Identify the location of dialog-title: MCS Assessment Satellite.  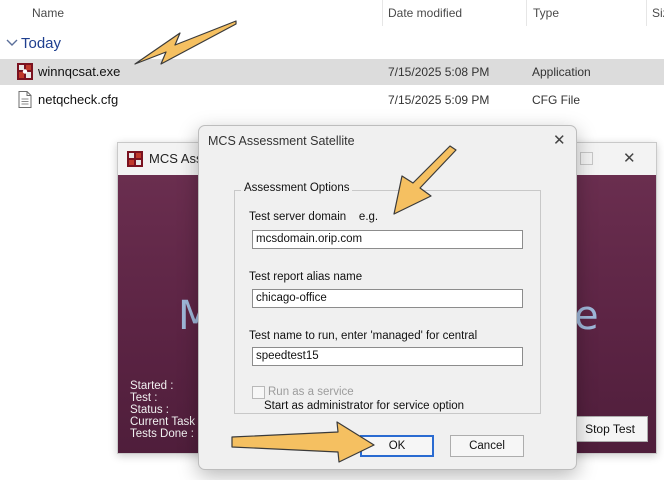
(281, 141).